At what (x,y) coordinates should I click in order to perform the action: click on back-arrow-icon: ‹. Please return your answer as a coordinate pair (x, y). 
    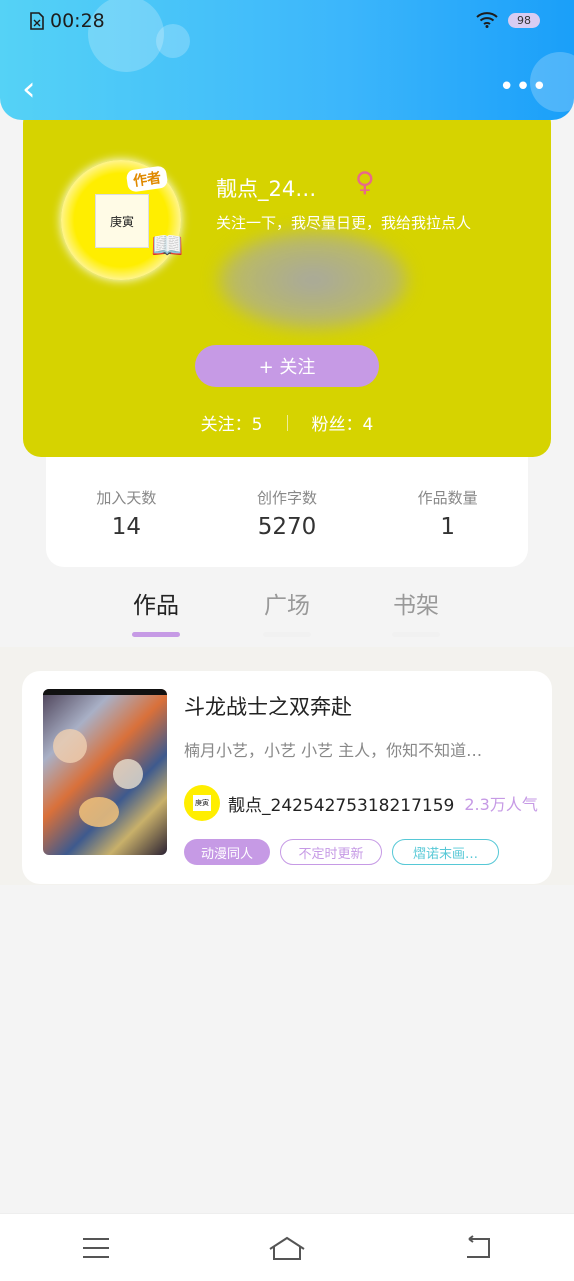
    Looking at the image, I should click on (29, 89).